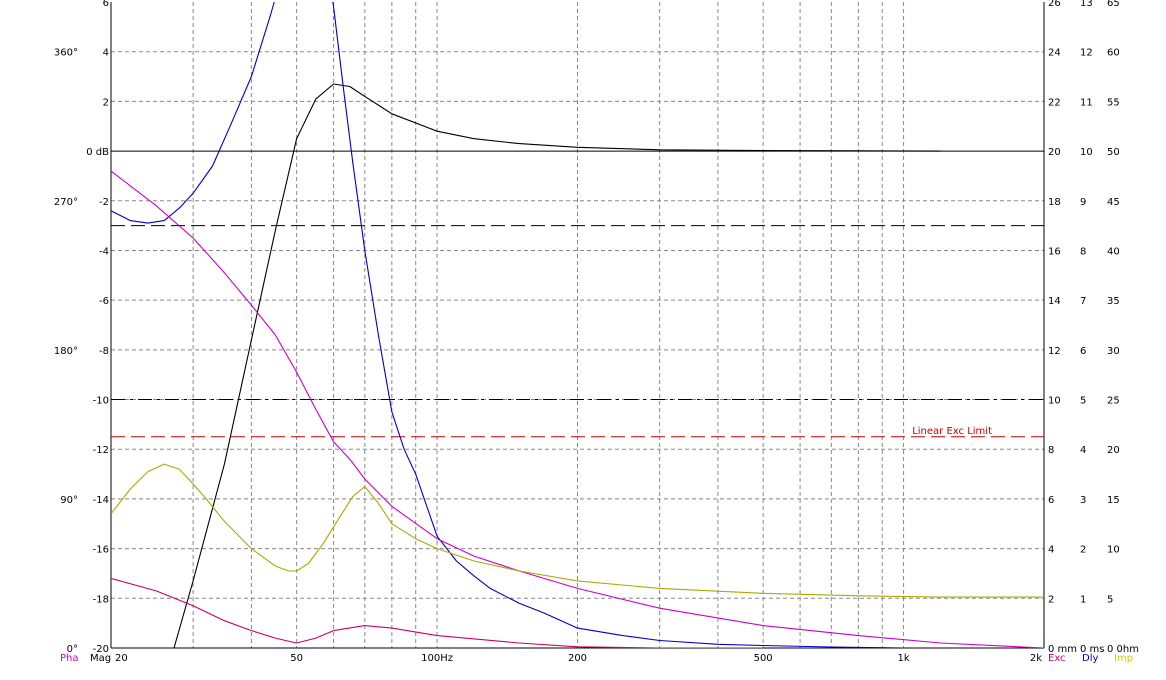 The image size is (1166, 680). What do you see at coordinates (1054, 351) in the screenshot?
I see `right-axis-1-tick-label: 12` at bounding box center [1054, 351].